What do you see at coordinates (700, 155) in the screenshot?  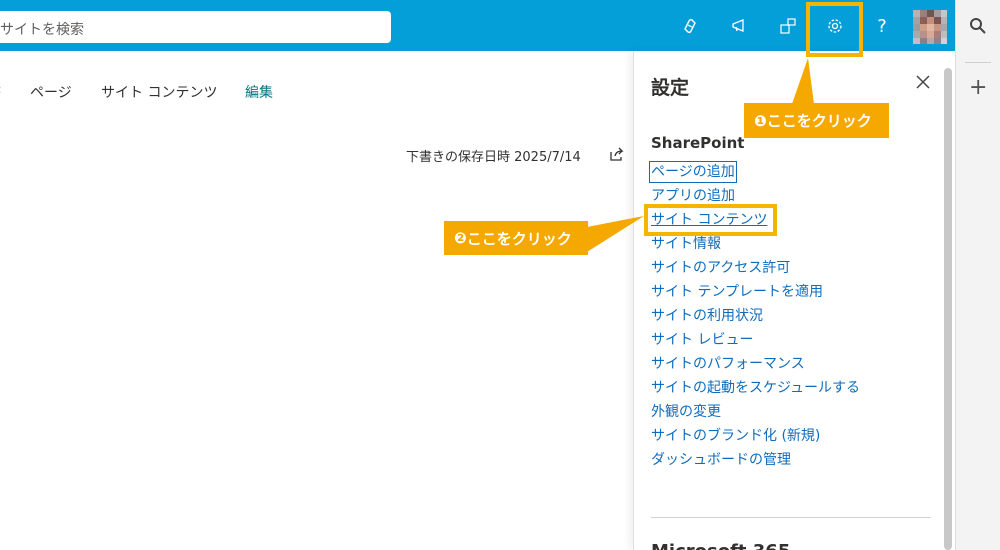 I see `callout-pointers` at bounding box center [700, 155].